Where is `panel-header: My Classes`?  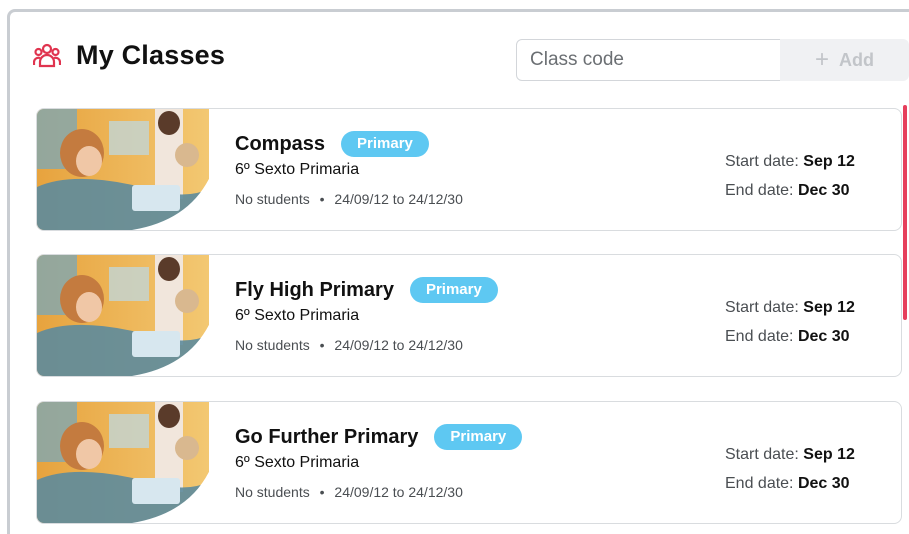 panel-header: My Classes is located at coordinates (129, 55).